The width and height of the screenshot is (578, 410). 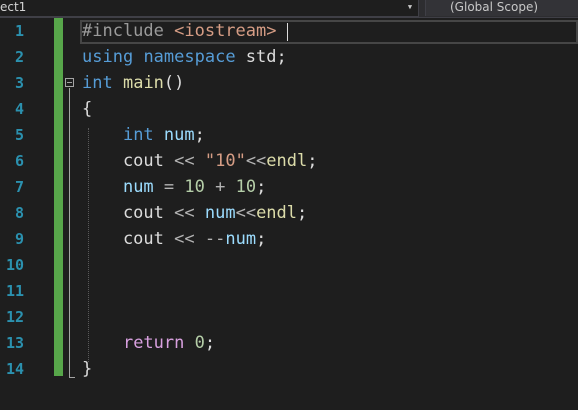 I want to click on code-token: main, so click(x=143, y=83).